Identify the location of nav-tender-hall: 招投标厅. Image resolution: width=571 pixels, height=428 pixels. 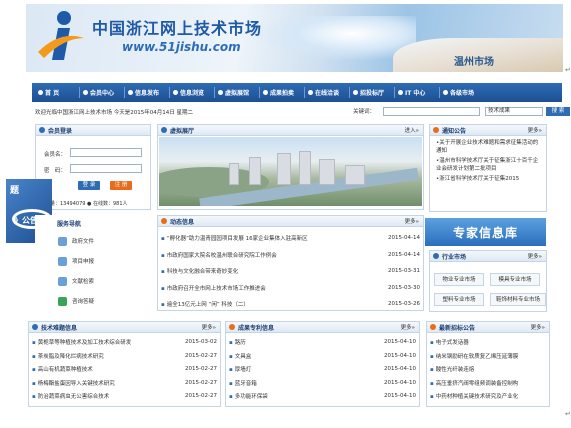
(373, 92).